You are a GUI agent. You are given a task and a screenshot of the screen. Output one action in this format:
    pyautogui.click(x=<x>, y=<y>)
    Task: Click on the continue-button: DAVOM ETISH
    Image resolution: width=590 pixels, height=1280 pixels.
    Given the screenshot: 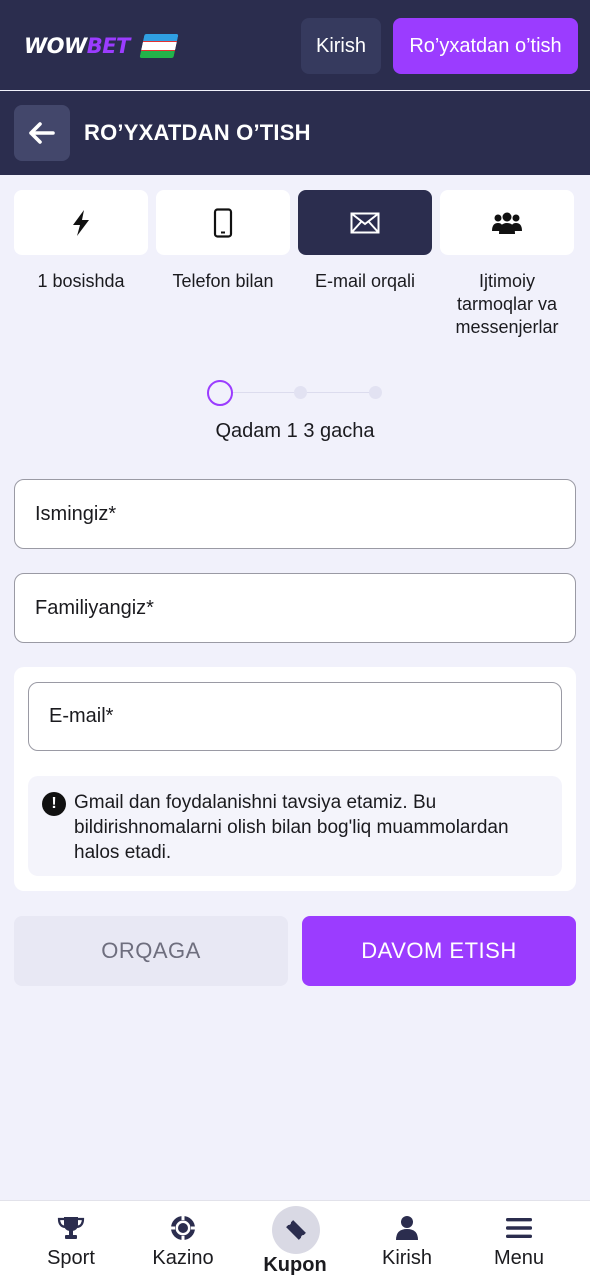 What is the action you would take?
    pyautogui.click(x=439, y=951)
    